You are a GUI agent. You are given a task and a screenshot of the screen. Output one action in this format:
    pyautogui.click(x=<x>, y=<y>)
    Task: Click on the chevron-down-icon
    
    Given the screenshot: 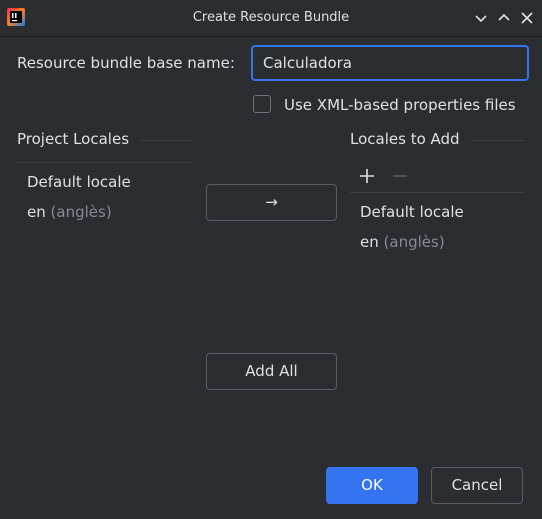 What is the action you would take?
    pyautogui.click(x=481, y=18)
    